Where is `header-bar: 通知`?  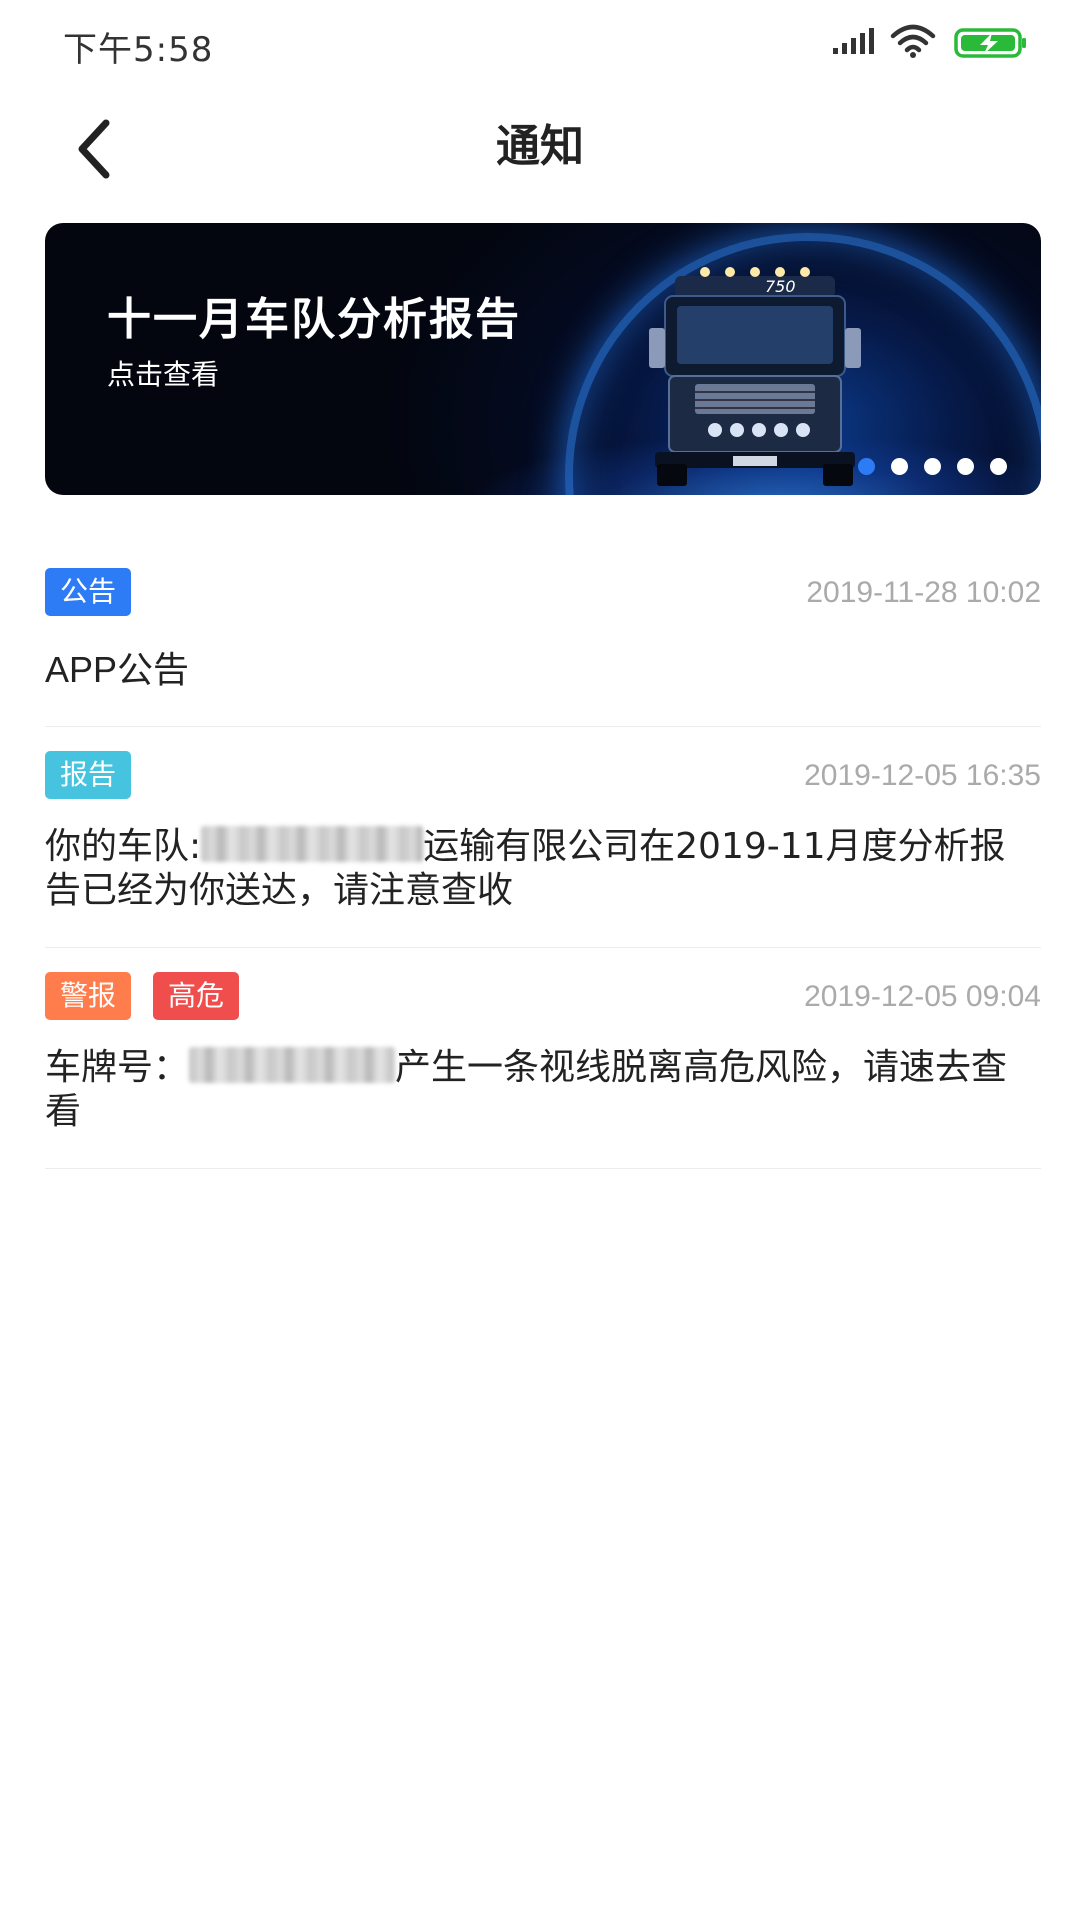
header-bar: 通知 is located at coordinates (540, 160).